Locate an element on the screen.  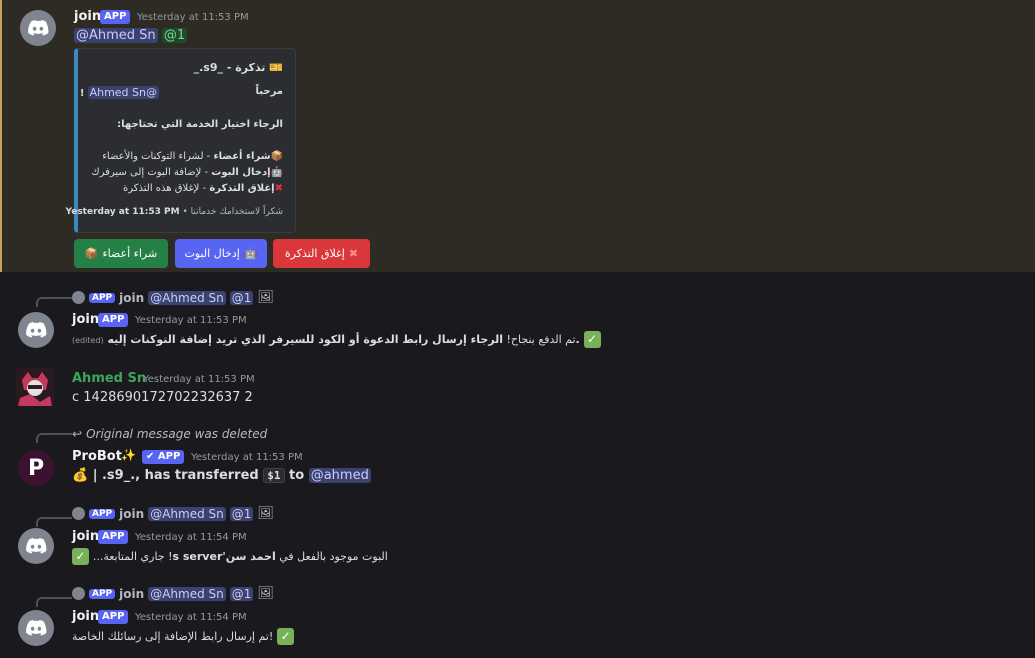
sparkles-icon: ✨ is located at coordinates (128, 455).